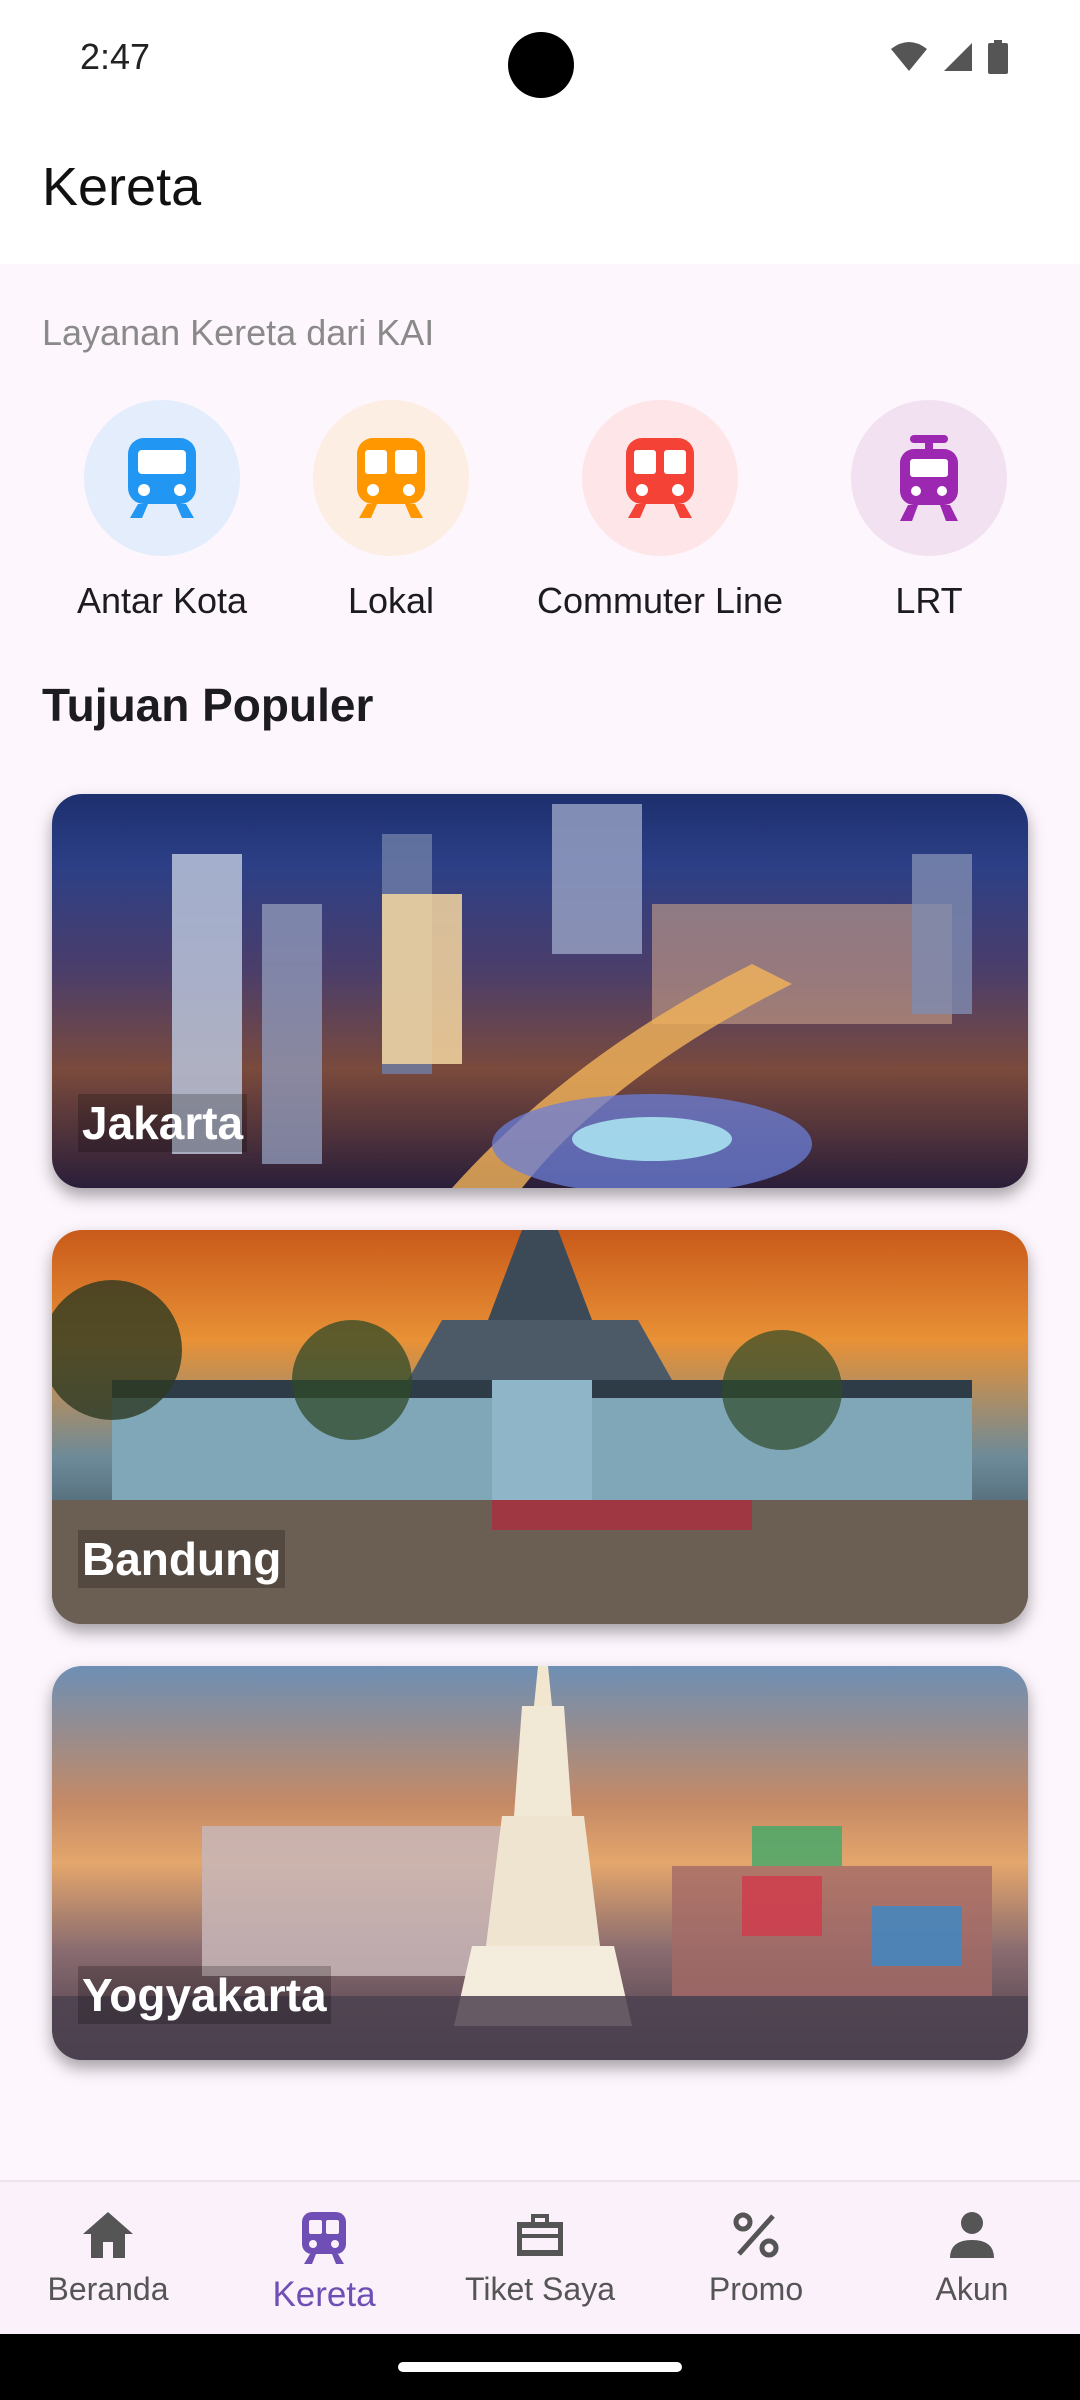  Describe the element at coordinates (756, 2235) in the screenshot. I see `percent-icon` at that location.